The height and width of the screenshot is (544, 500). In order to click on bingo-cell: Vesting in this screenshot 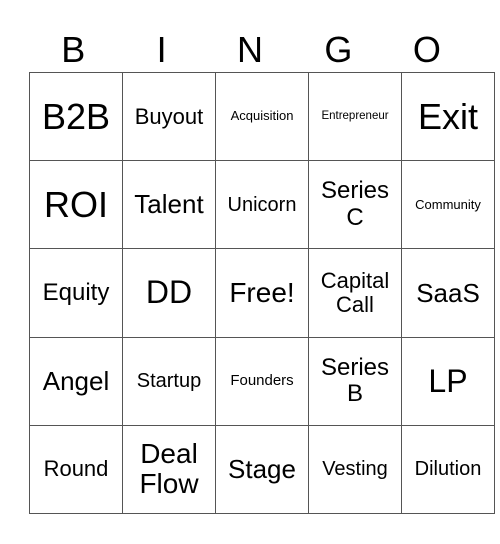, I will do `click(355, 469)`.